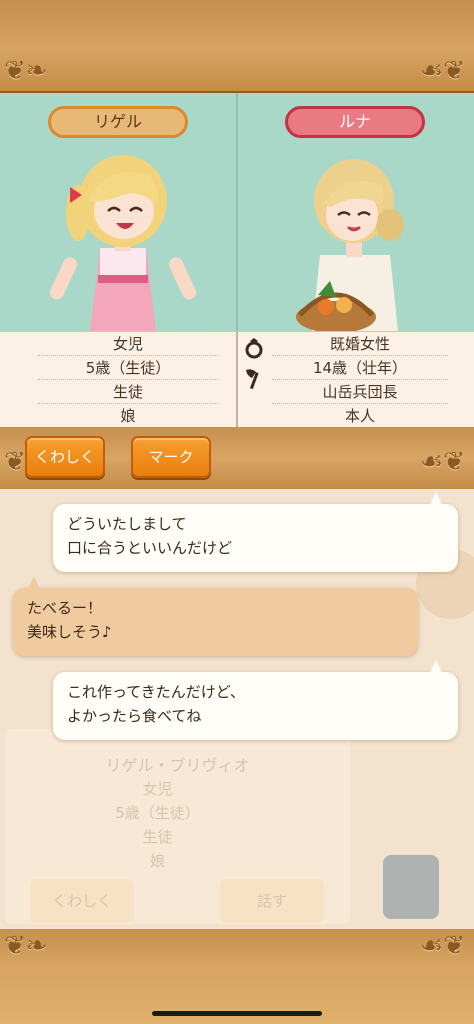  I want to click on left-info-column: 女児 5歳（生徒） 生徒 娘, so click(128, 380).